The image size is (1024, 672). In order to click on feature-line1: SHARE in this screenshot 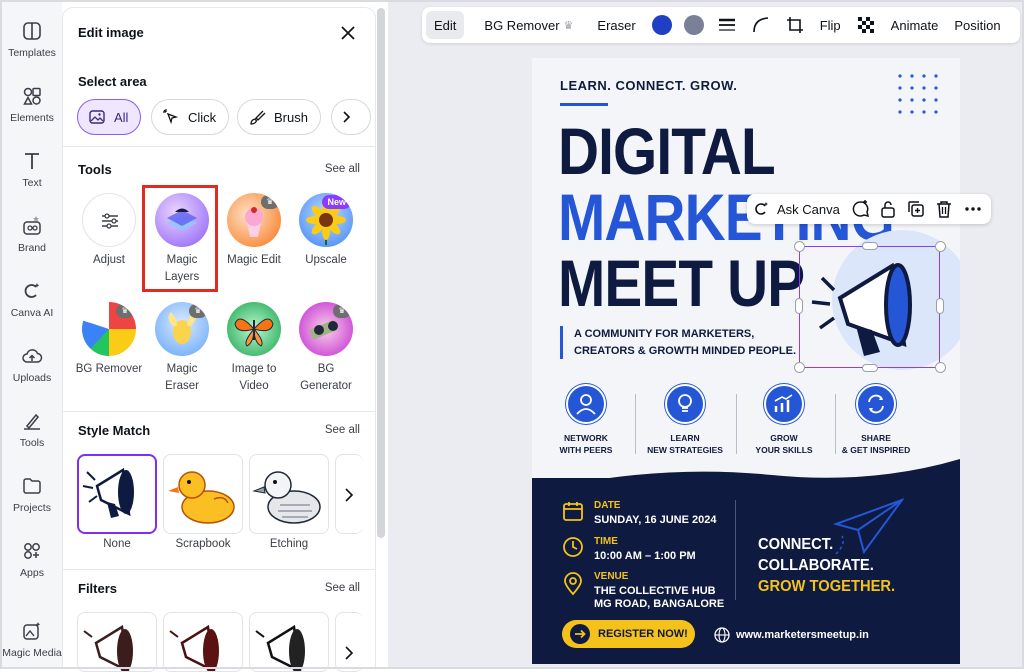, I will do `click(876, 438)`.